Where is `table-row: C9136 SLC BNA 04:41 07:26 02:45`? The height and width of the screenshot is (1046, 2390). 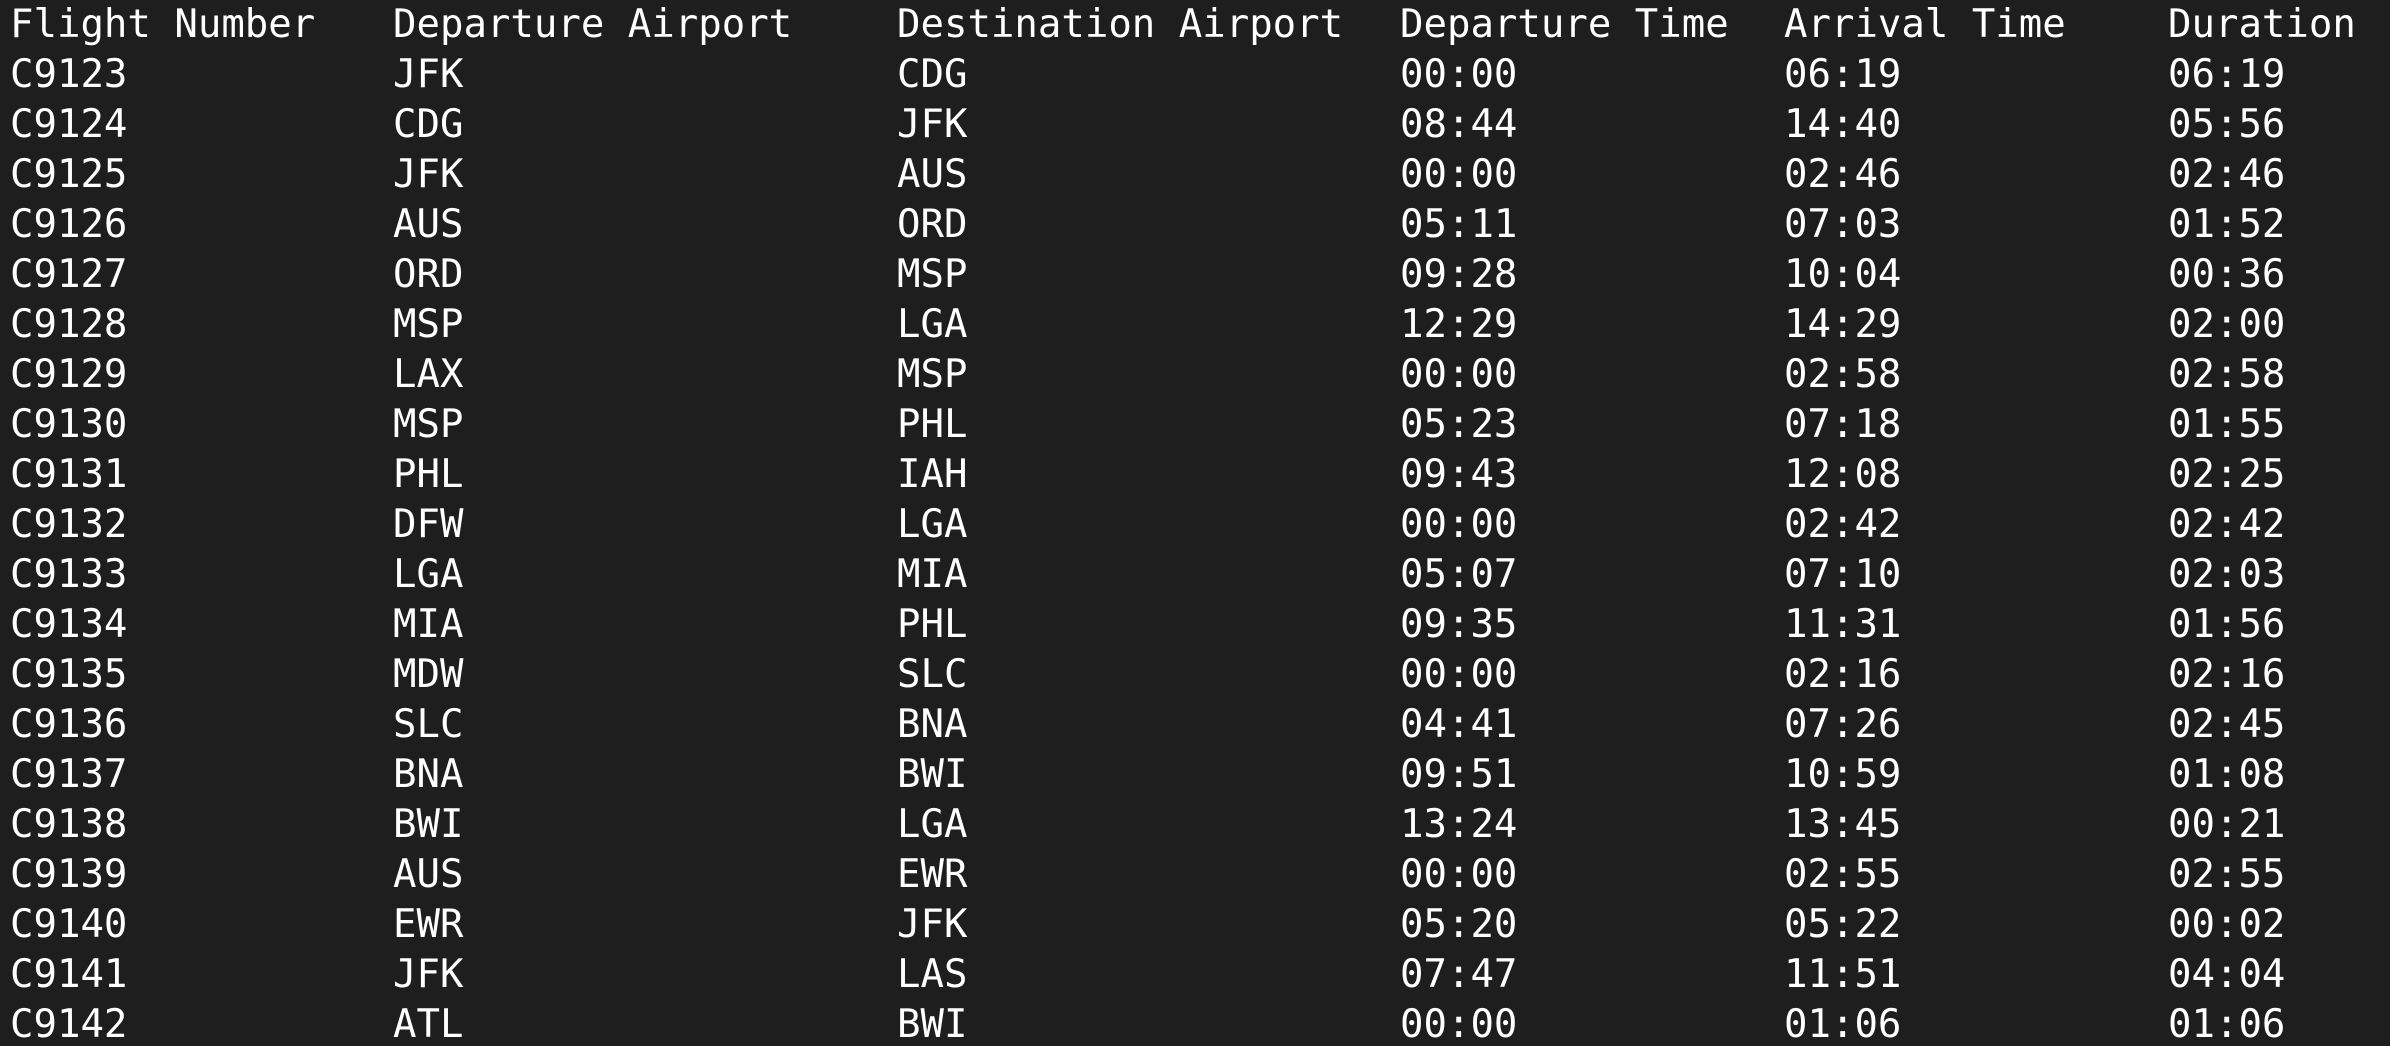
table-row: C9136 SLC BNA 04:41 07:26 02:45 is located at coordinates (1195, 725).